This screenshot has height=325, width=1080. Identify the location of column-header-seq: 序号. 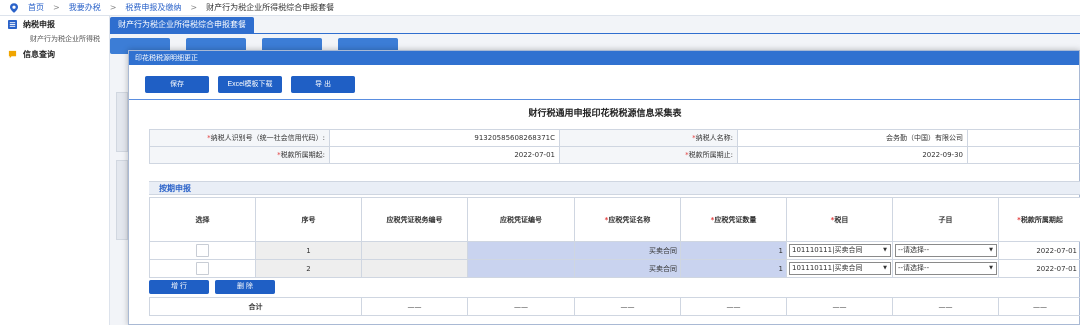
(308, 219).